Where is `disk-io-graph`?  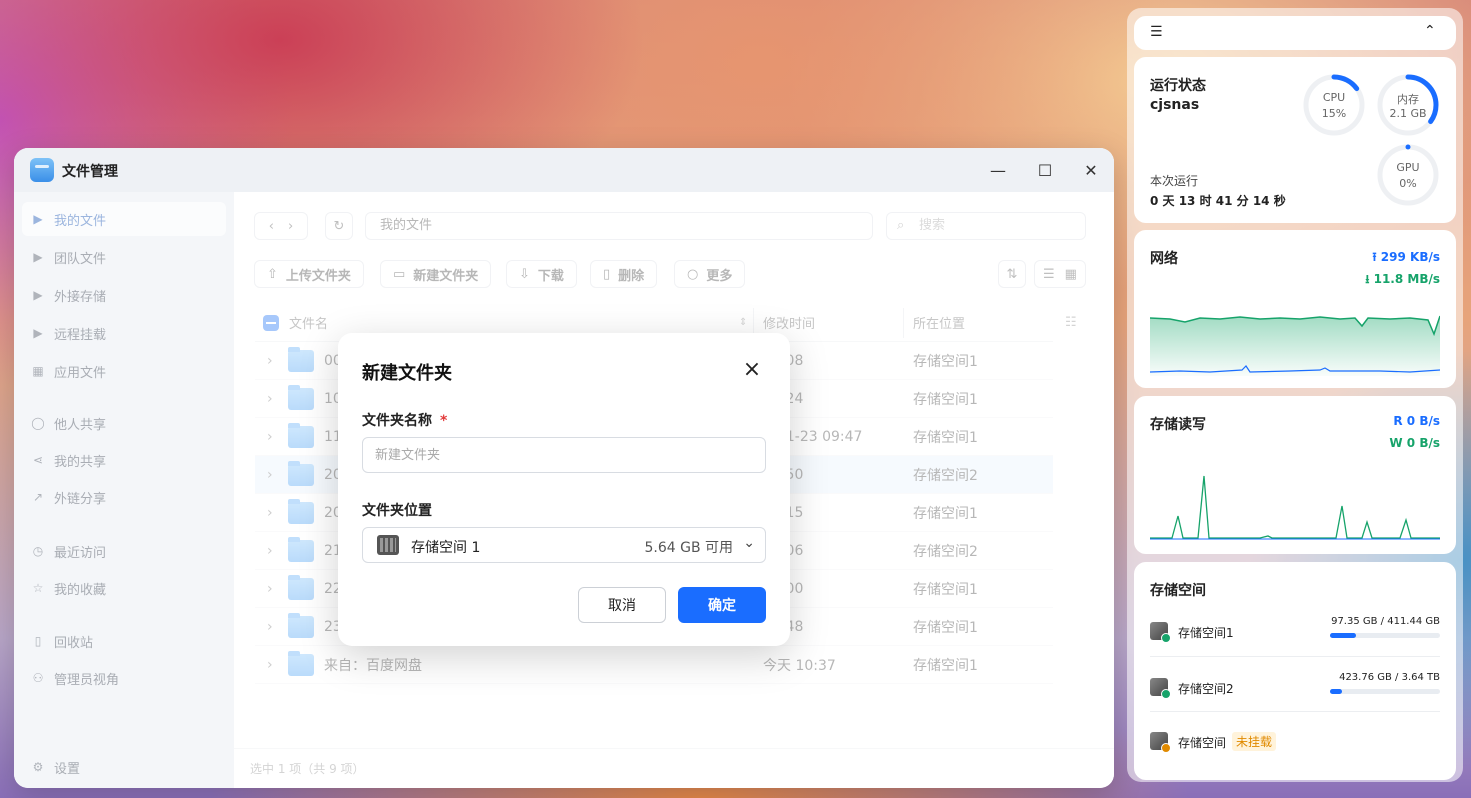
disk-io-graph is located at coordinates (1295, 507).